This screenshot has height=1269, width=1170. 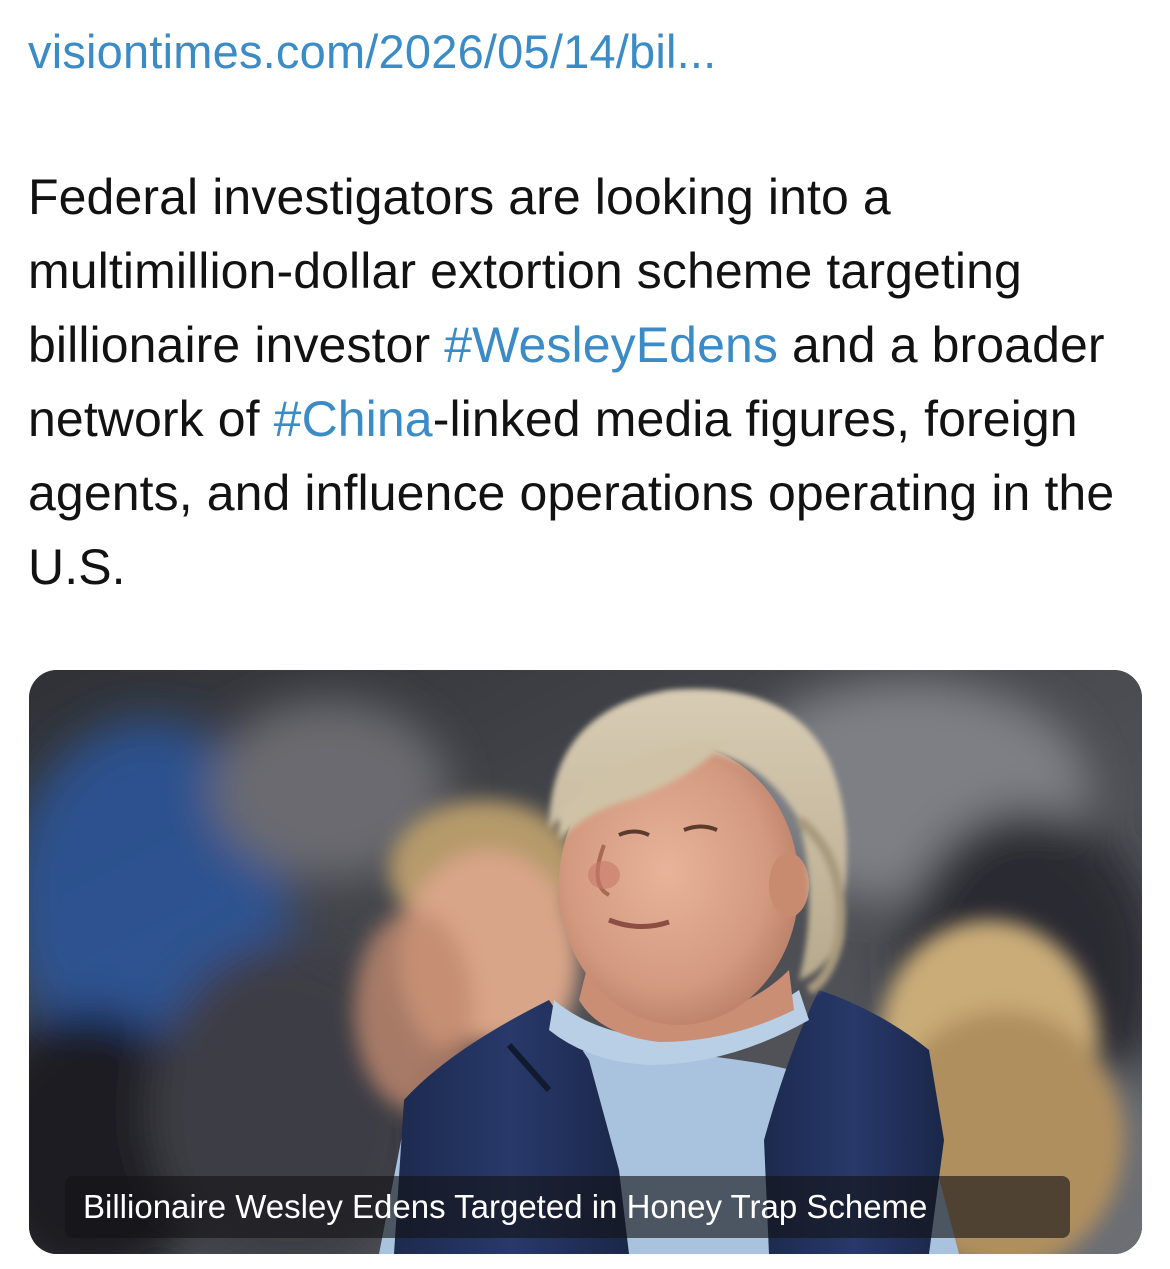 I want to click on hashtag-wesleyedens-link: #WesleyEdens, so click(x=611, y=345).